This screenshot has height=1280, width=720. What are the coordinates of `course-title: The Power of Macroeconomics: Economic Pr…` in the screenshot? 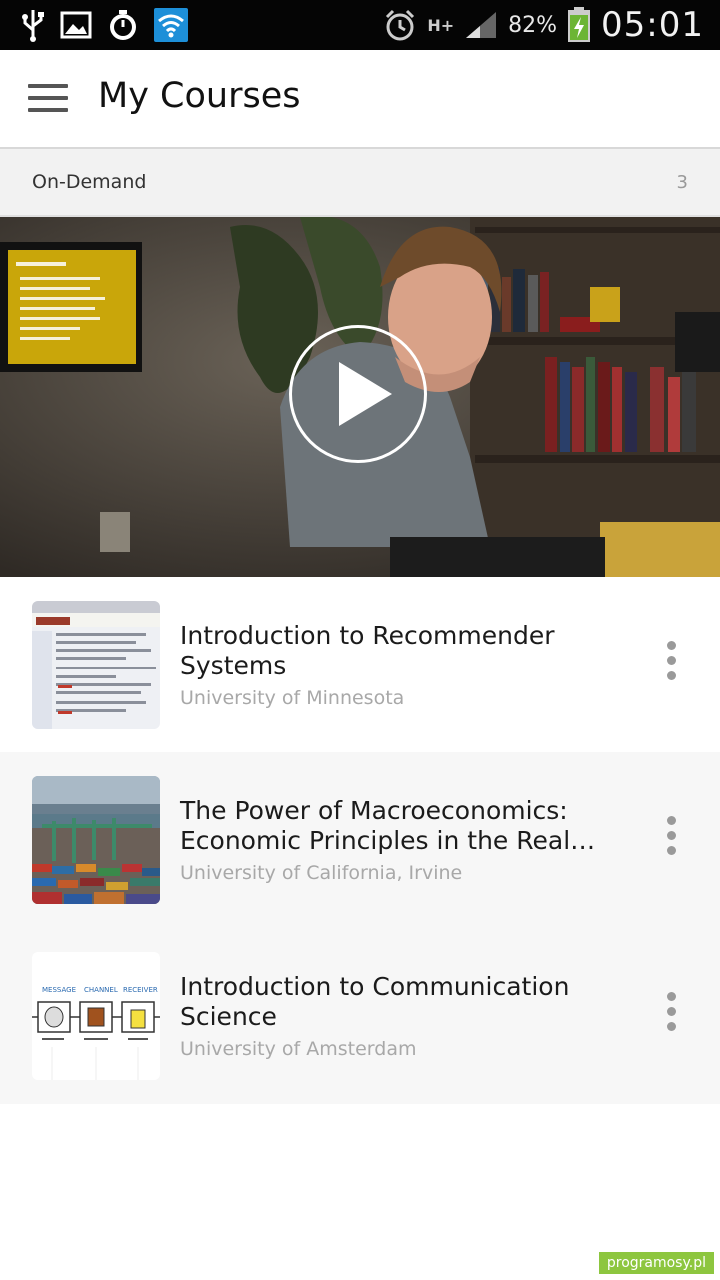 It's located at (388, 825).